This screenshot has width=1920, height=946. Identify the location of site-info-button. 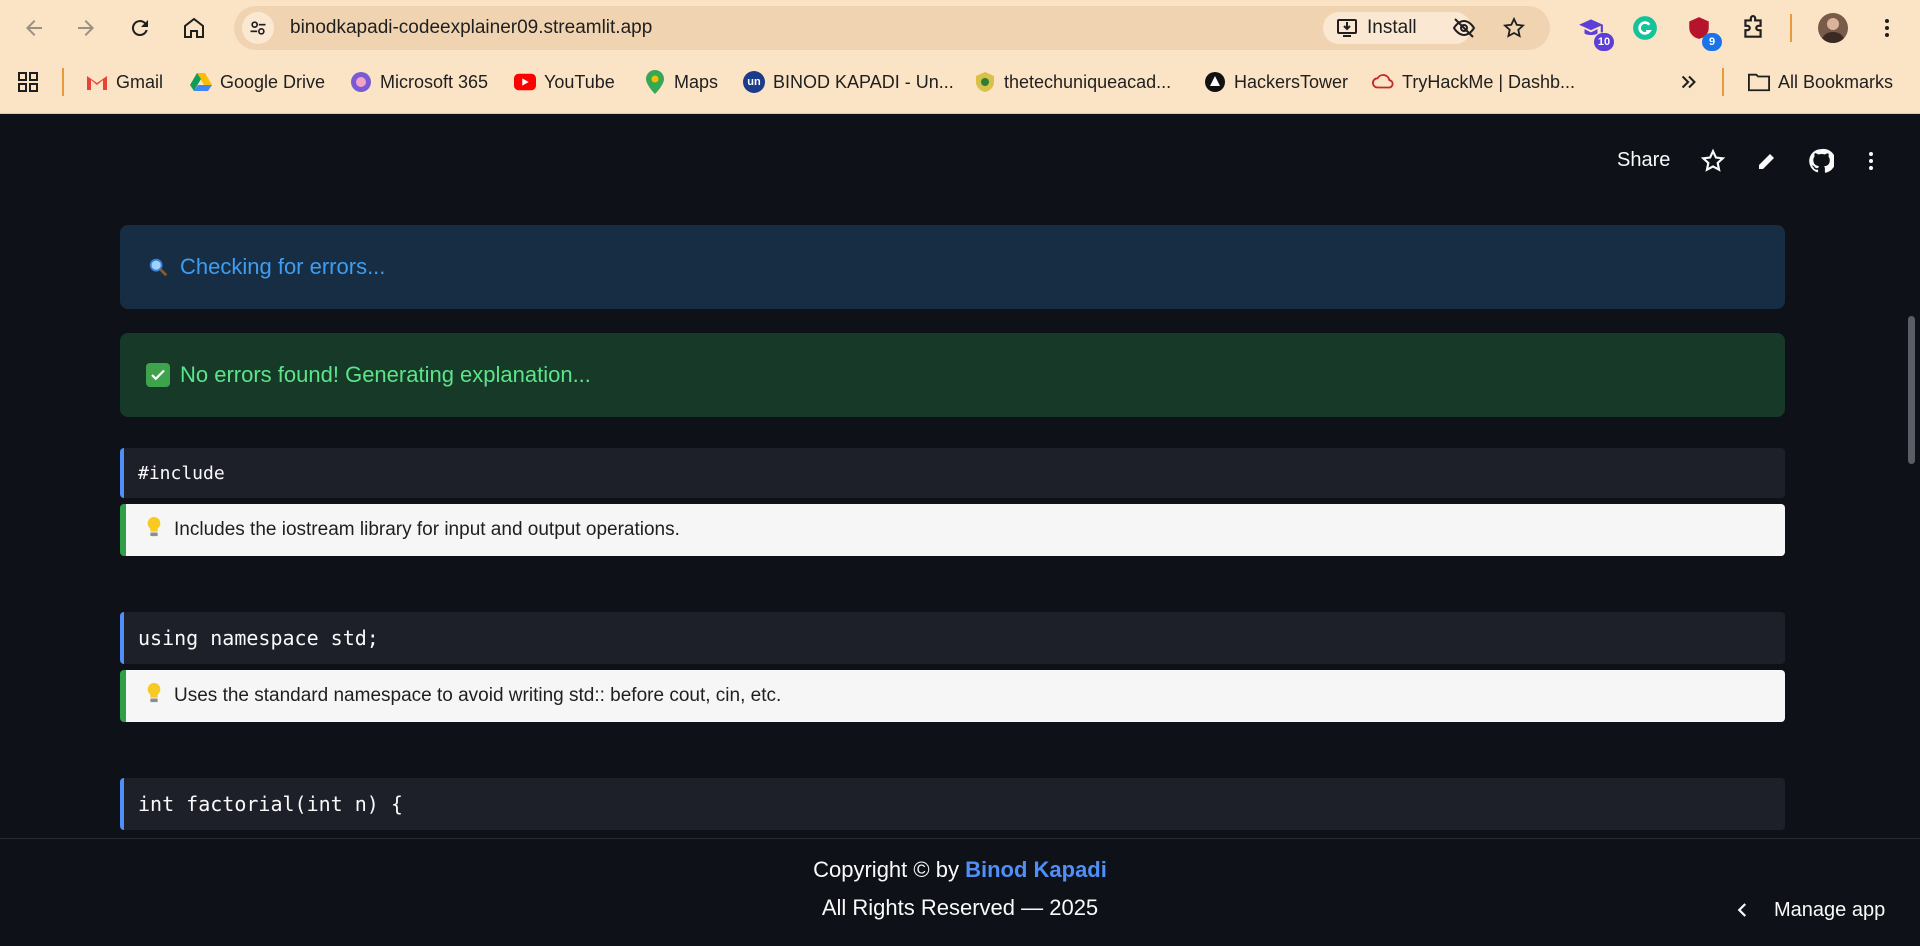
(258, 28).